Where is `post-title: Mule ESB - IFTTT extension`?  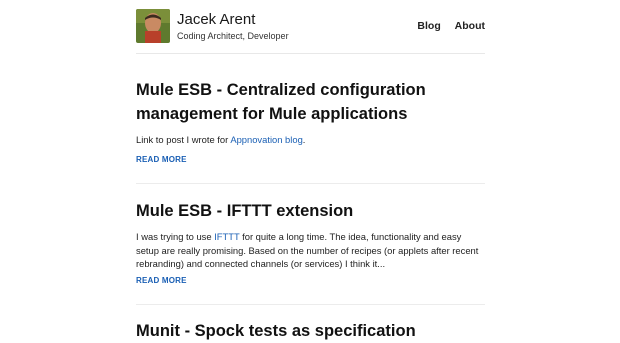
post-title: Mule ESB - IFTTT extension is located at coordinates (310, 211).